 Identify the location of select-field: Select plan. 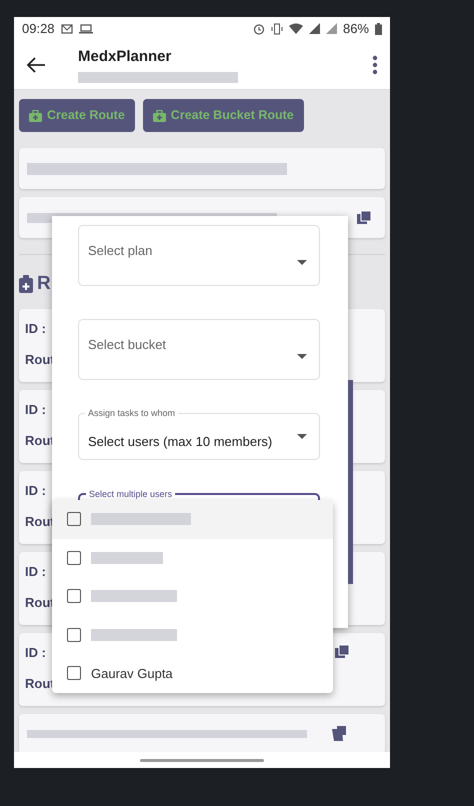
(199, 255).